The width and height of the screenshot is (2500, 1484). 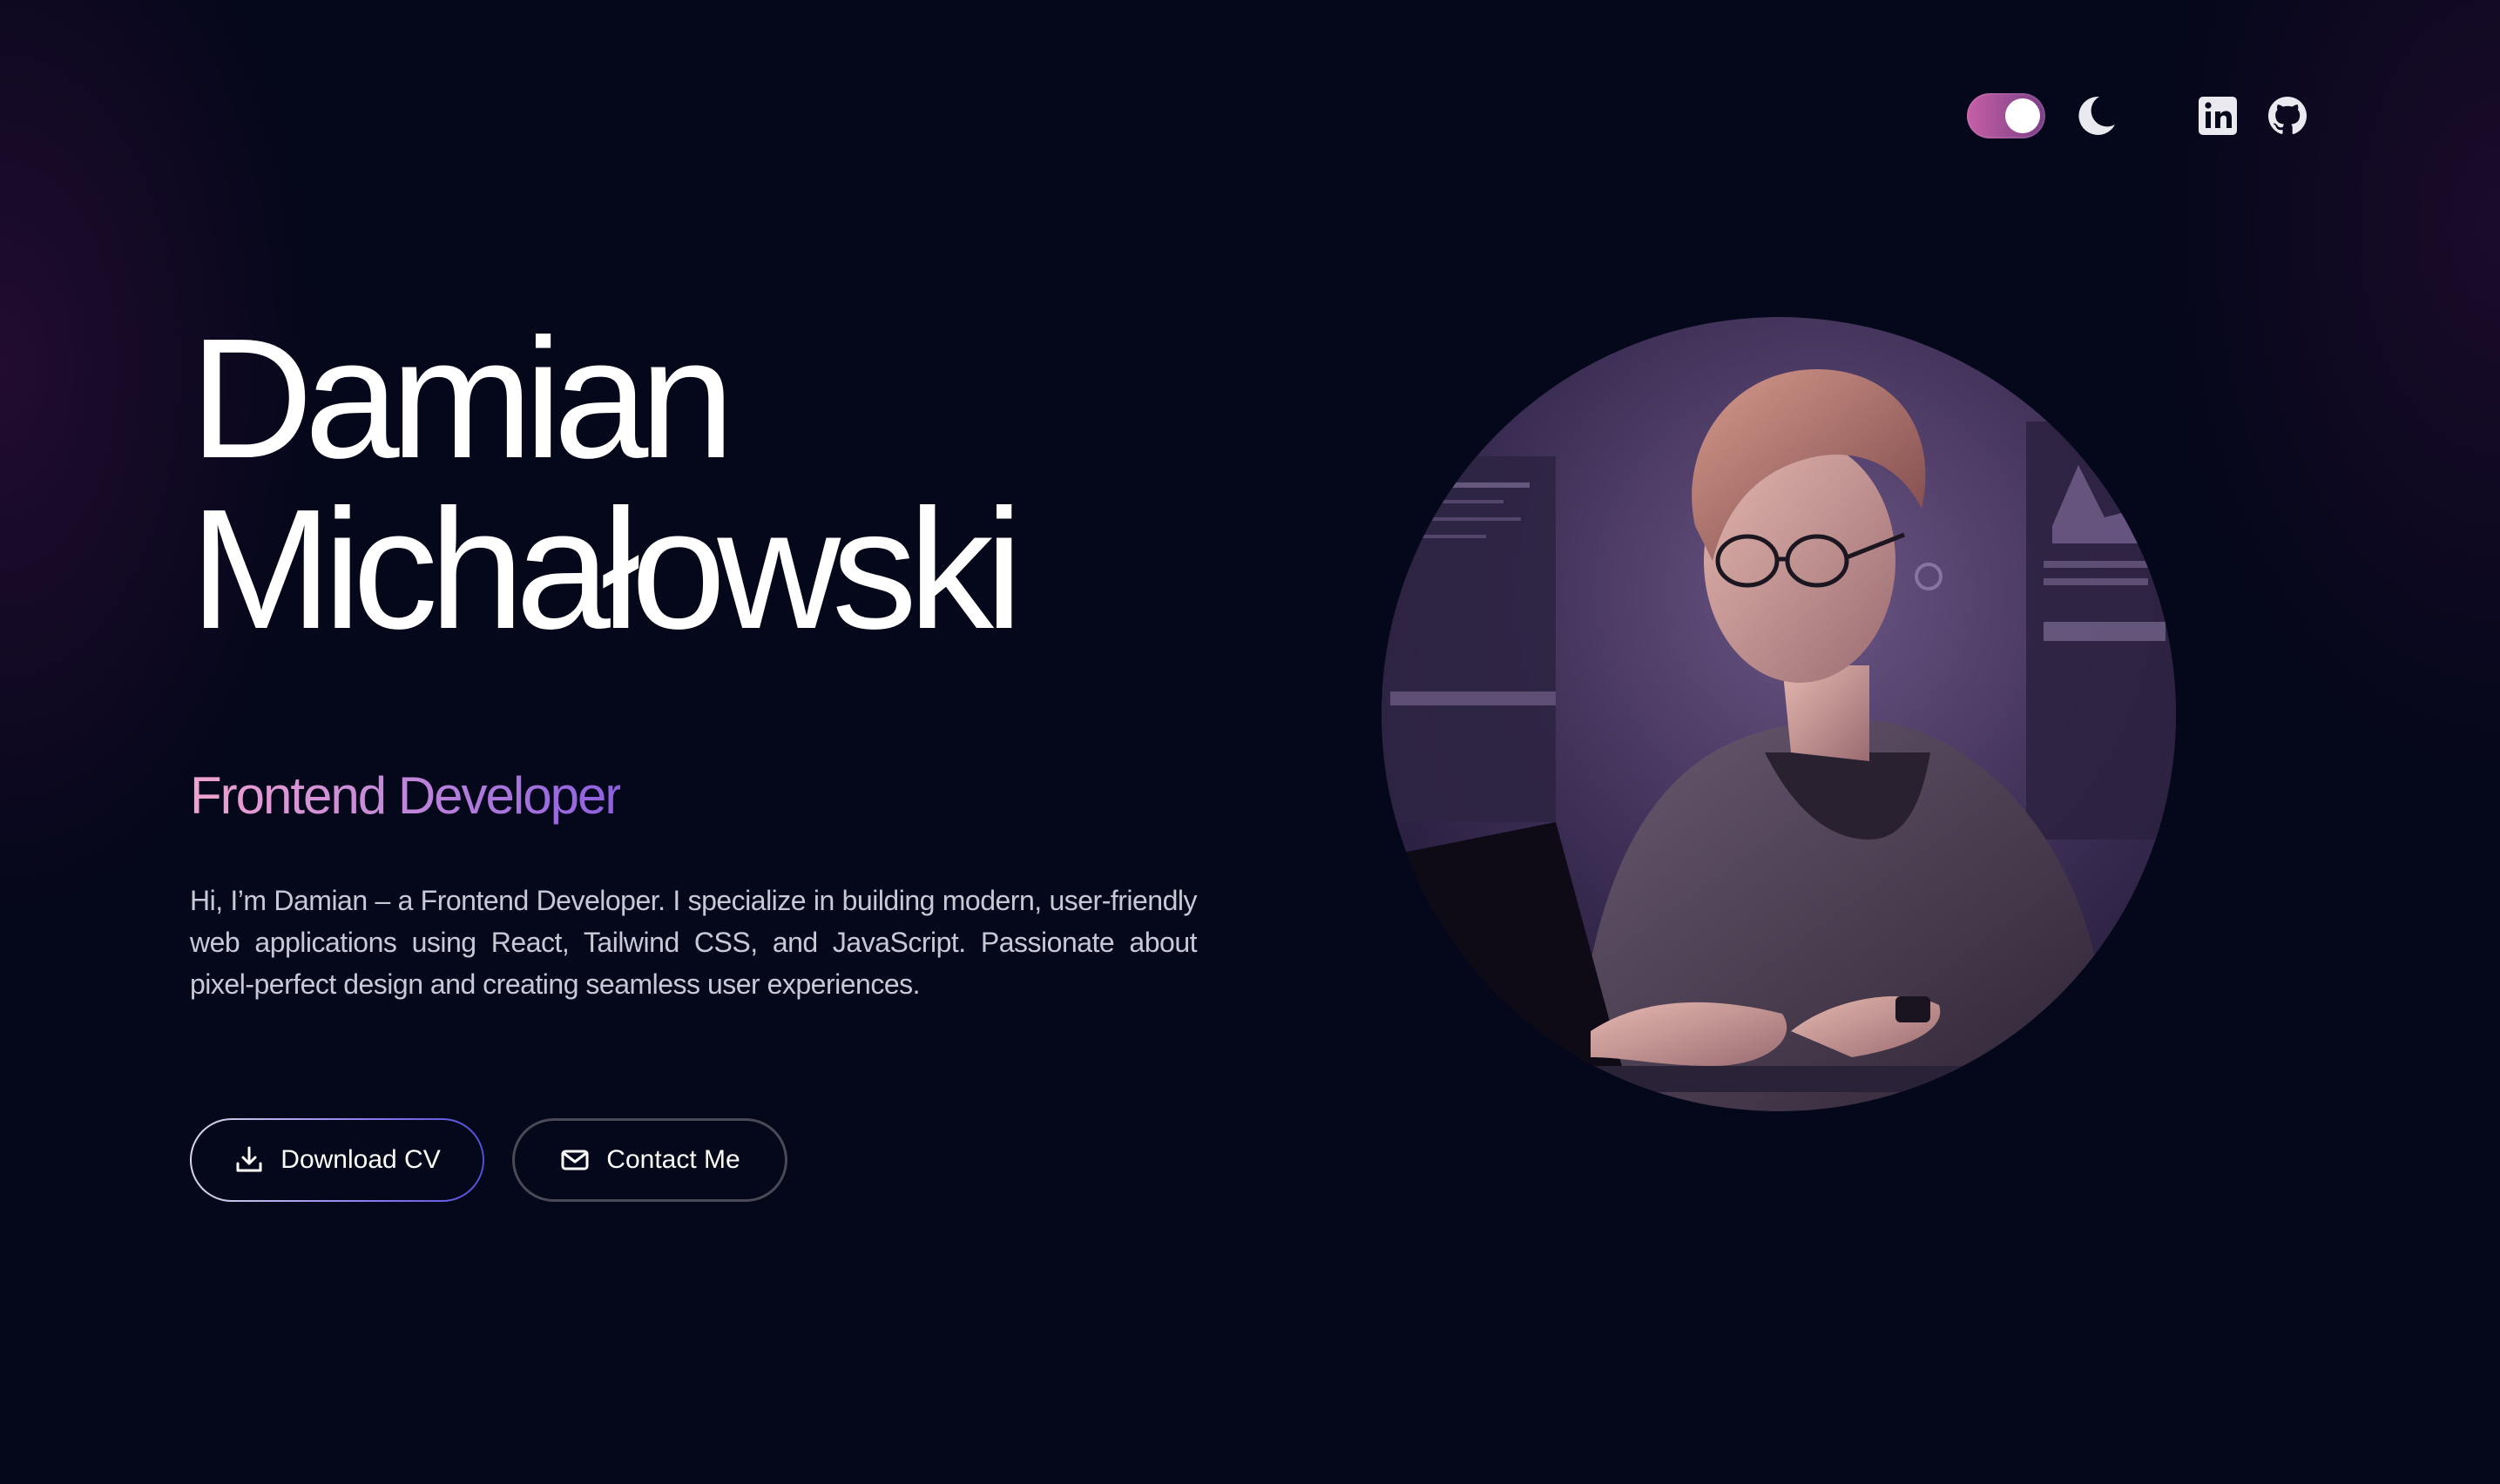 I want to click on github-icon, so click(x=2287, y=116).